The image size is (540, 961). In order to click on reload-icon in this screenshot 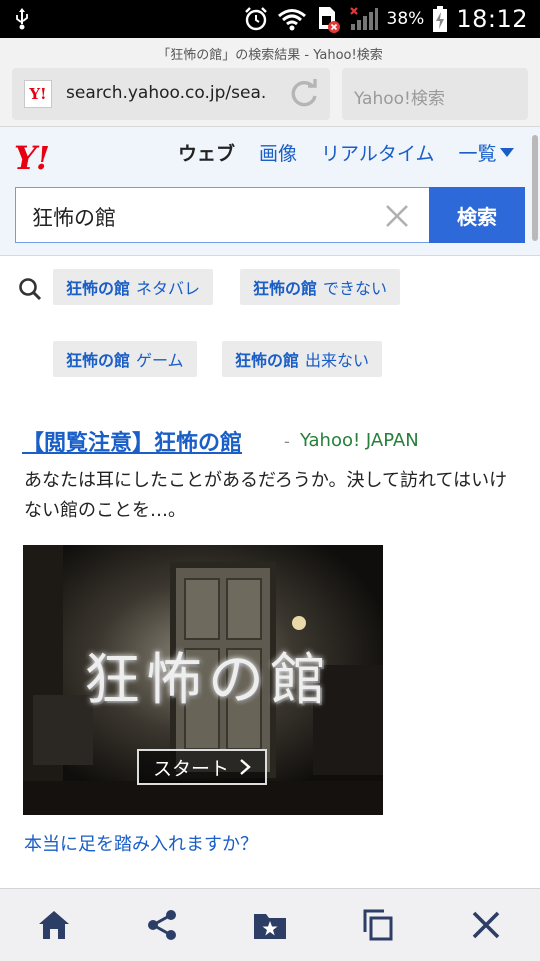, I will do `click(304, 94)`.